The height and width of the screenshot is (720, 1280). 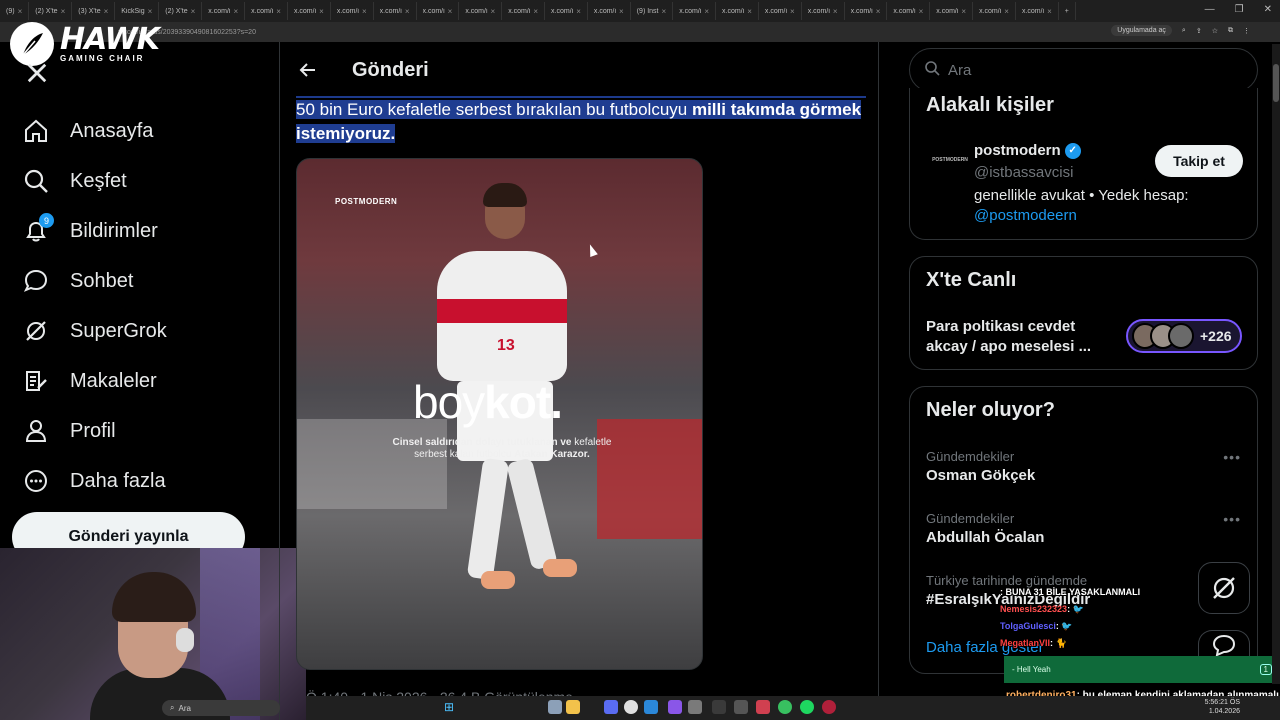 What do you see at coordinates (1184, 336) in the screenshot?
I see `live-listeners-pill: +226` at bounding box center [1184, 336].